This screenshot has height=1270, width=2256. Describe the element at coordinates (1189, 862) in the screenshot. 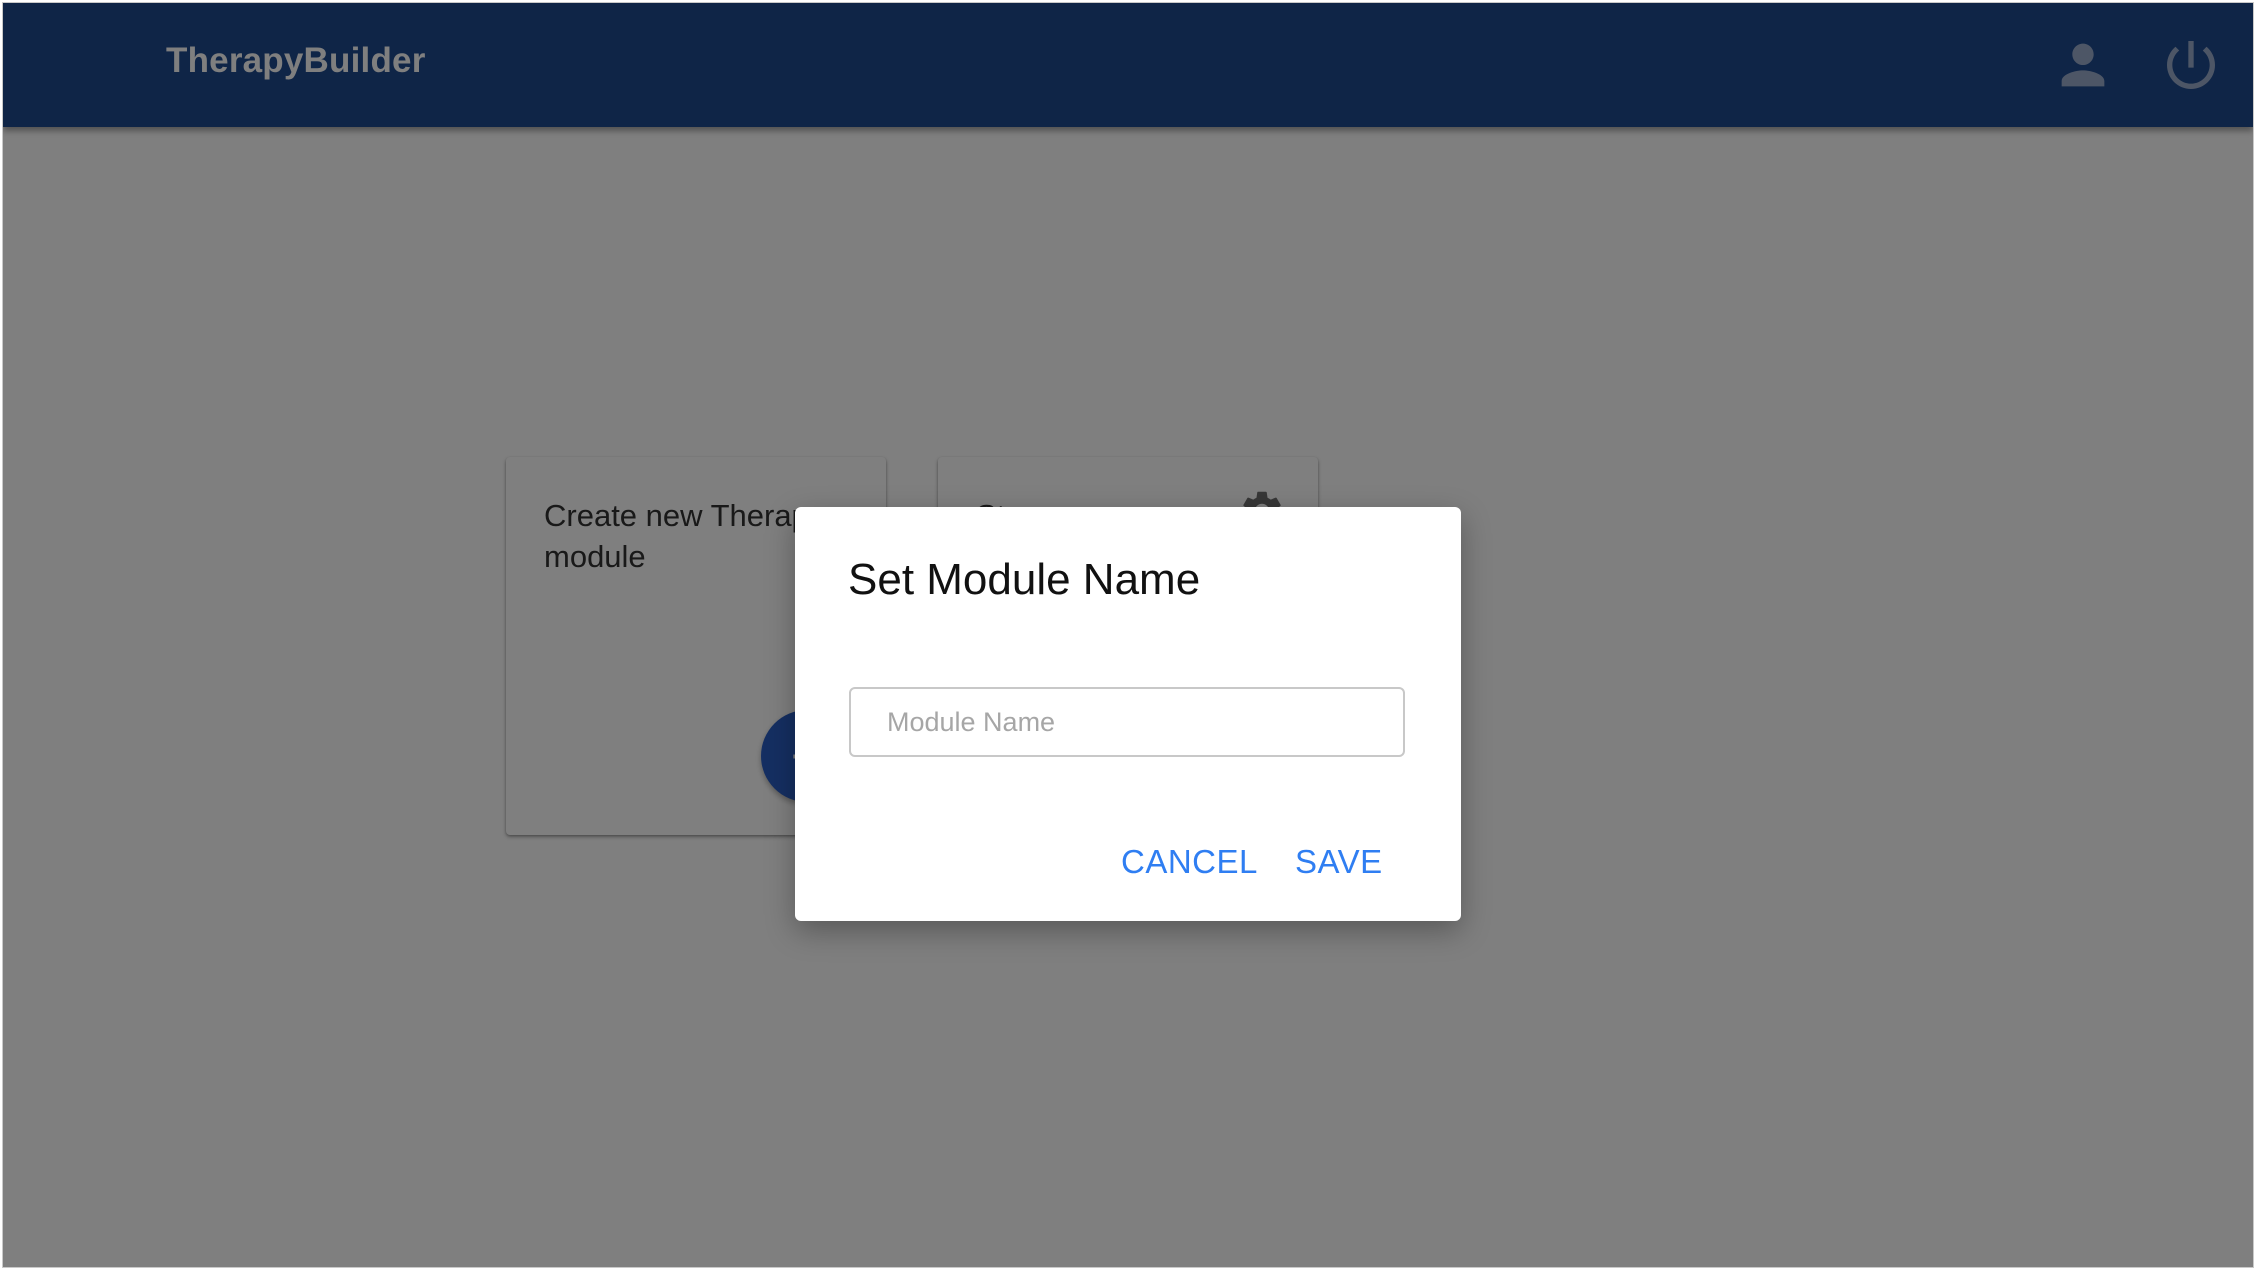

I see `cancel-button: CANCEL` at that location.